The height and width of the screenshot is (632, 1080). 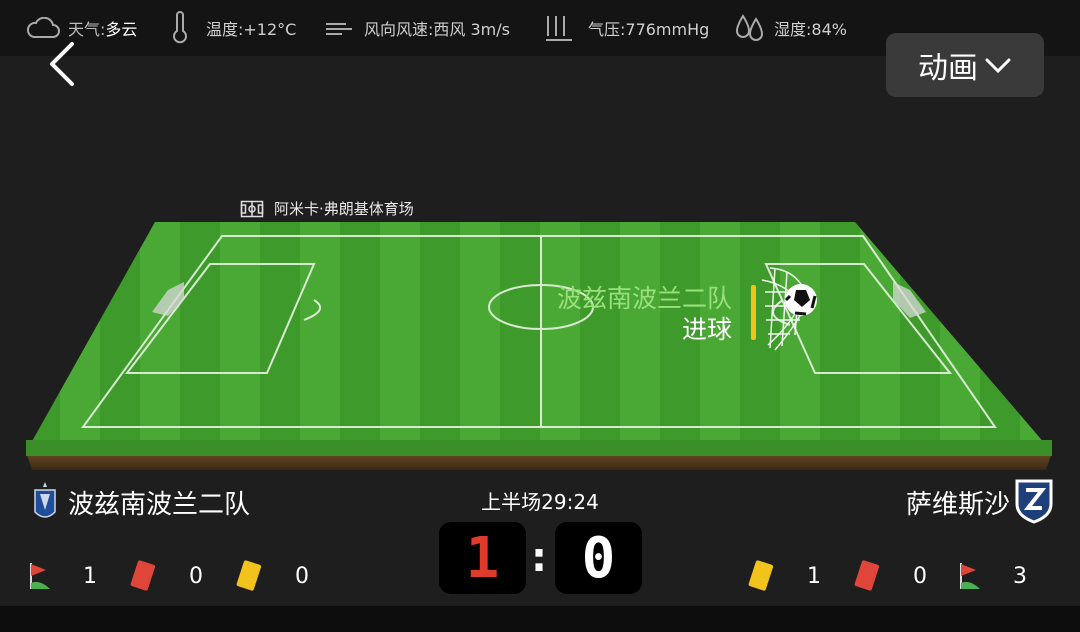 What do you see at coordinates (251, 29) in the screenshot?
I see `temperature-text: 温度:+12°C` at bounding box center [251, 29].